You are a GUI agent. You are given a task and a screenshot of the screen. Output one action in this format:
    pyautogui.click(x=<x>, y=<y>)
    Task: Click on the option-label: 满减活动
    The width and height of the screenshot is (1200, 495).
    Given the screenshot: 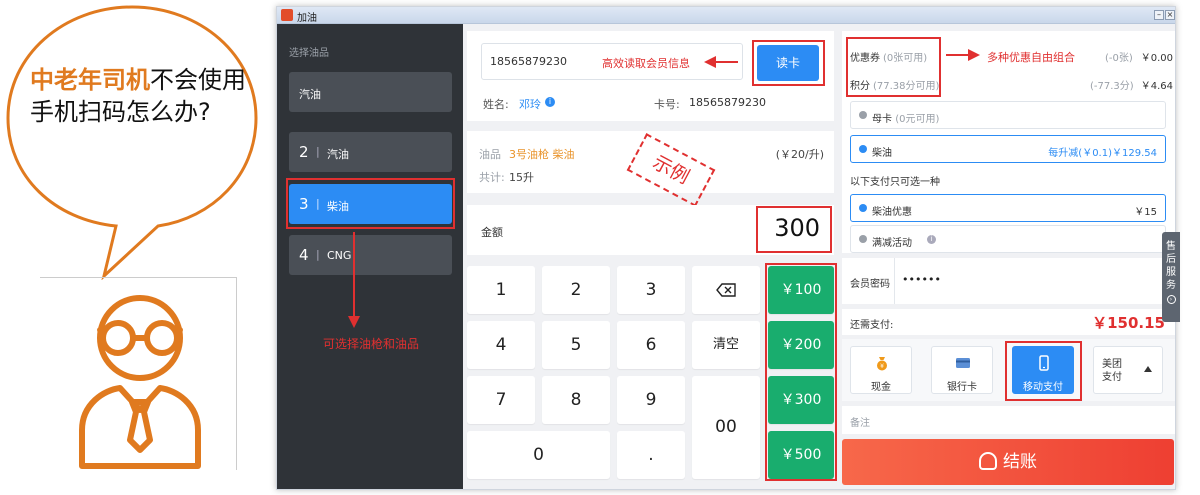 What is the action you would take?
    pyautogui.click(x=892, y=243)
    